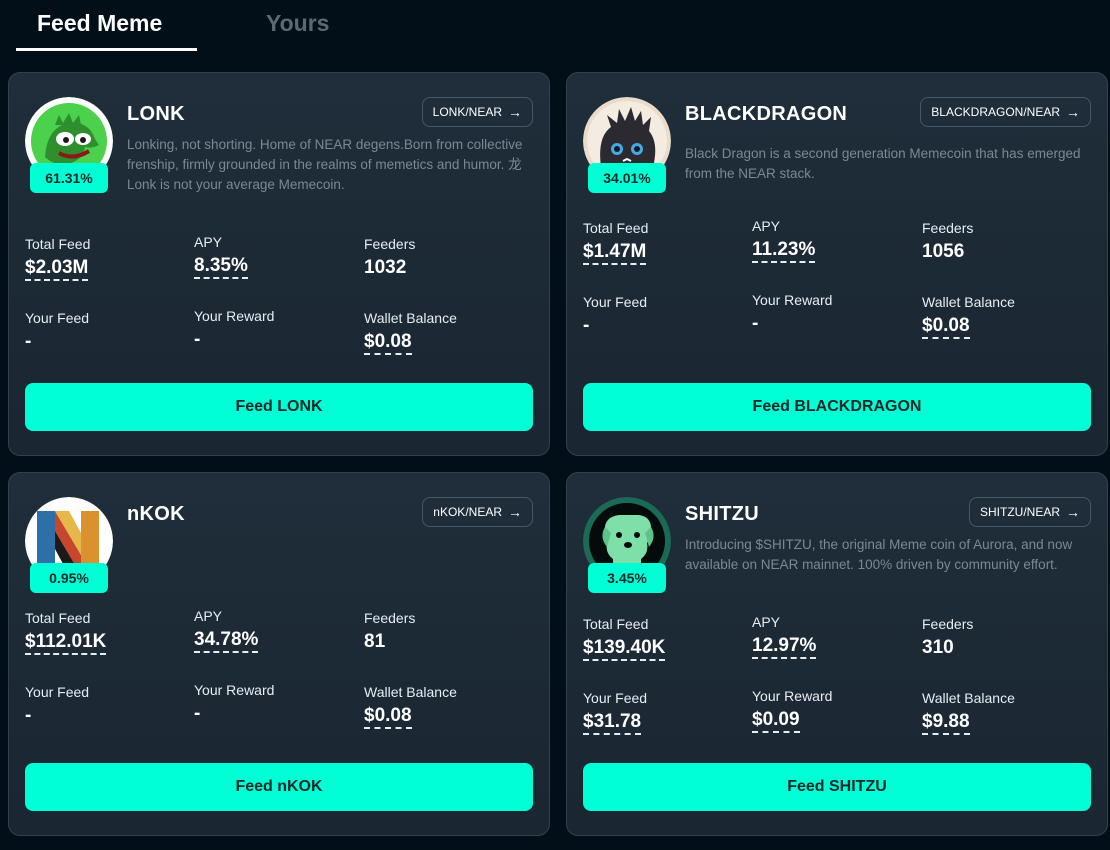 Image resolution: width=1110 pixels, height=850 pixels. Describe the element at coordinates (69, 578) in the screenshot. I see `percentage-badge: 0.95%` at that location.